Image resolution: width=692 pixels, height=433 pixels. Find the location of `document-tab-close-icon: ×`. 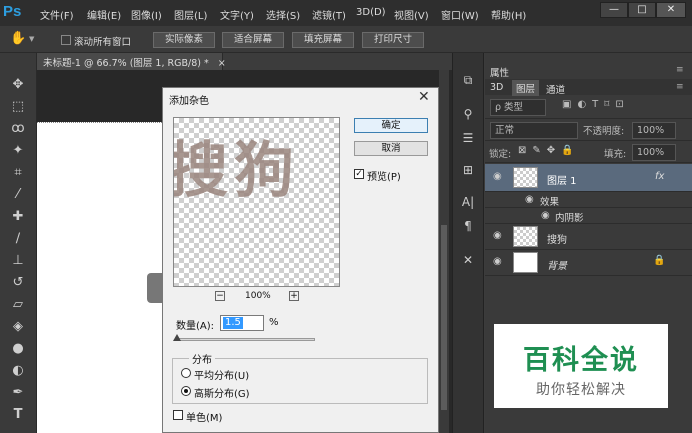

document-tab-close-icon: × is located at coordinates (222, 63).